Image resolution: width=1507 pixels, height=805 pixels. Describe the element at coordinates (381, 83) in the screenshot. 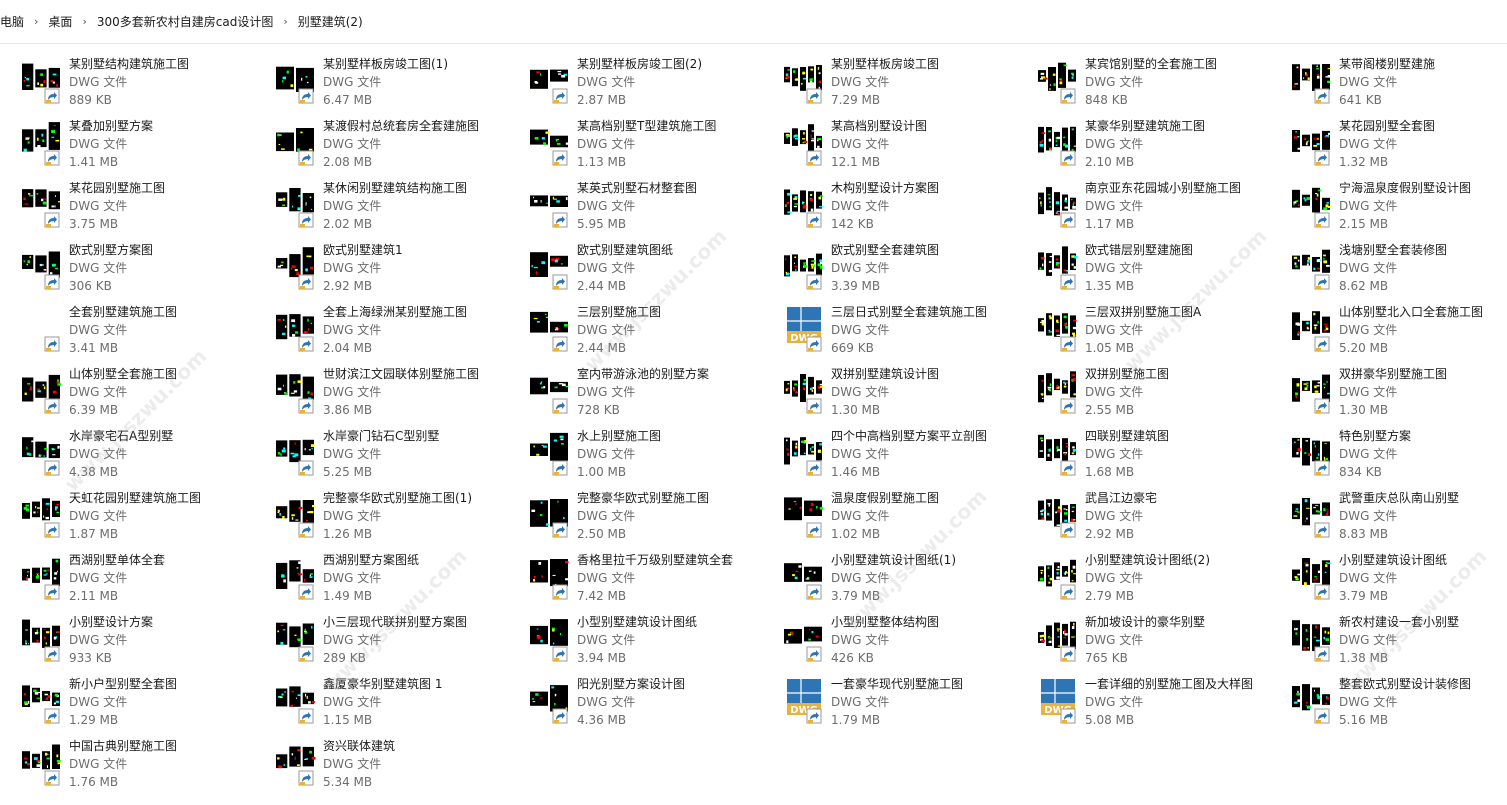

I see `file-item: 某别墅样板房竣工图(1) DWG 文件 6.47 MB` at that location.